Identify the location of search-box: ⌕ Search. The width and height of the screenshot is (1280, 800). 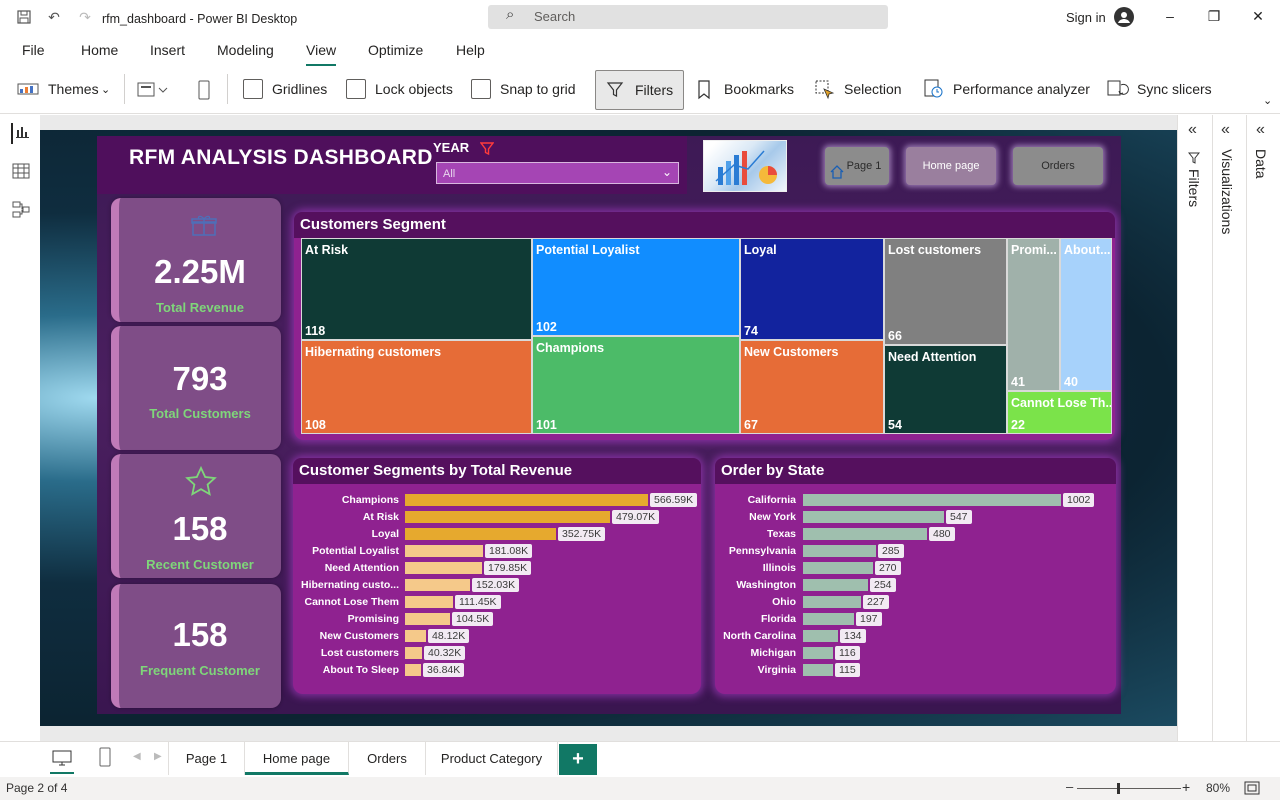
(688, 17).